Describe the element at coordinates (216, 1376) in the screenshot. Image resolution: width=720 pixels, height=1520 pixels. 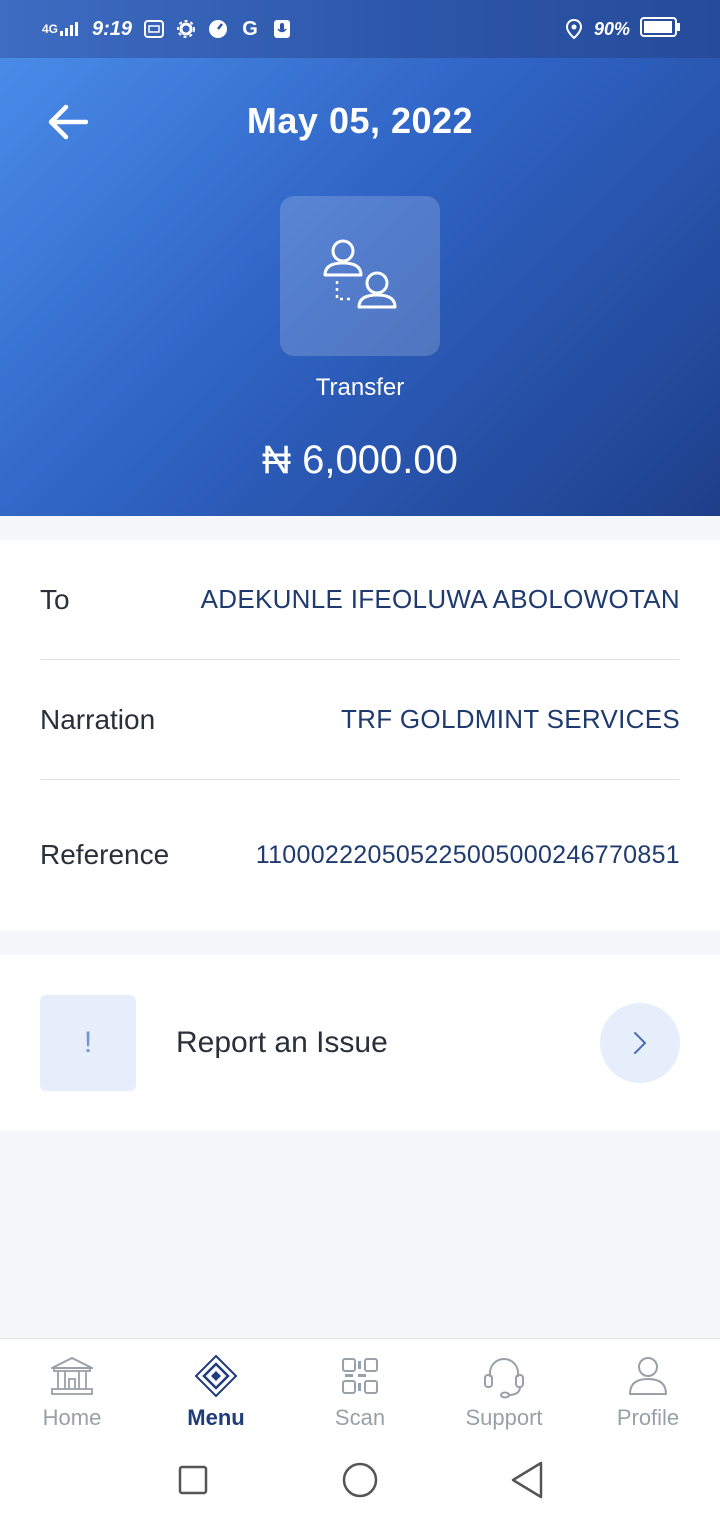
I see `menu-diamond-icon` at that location.